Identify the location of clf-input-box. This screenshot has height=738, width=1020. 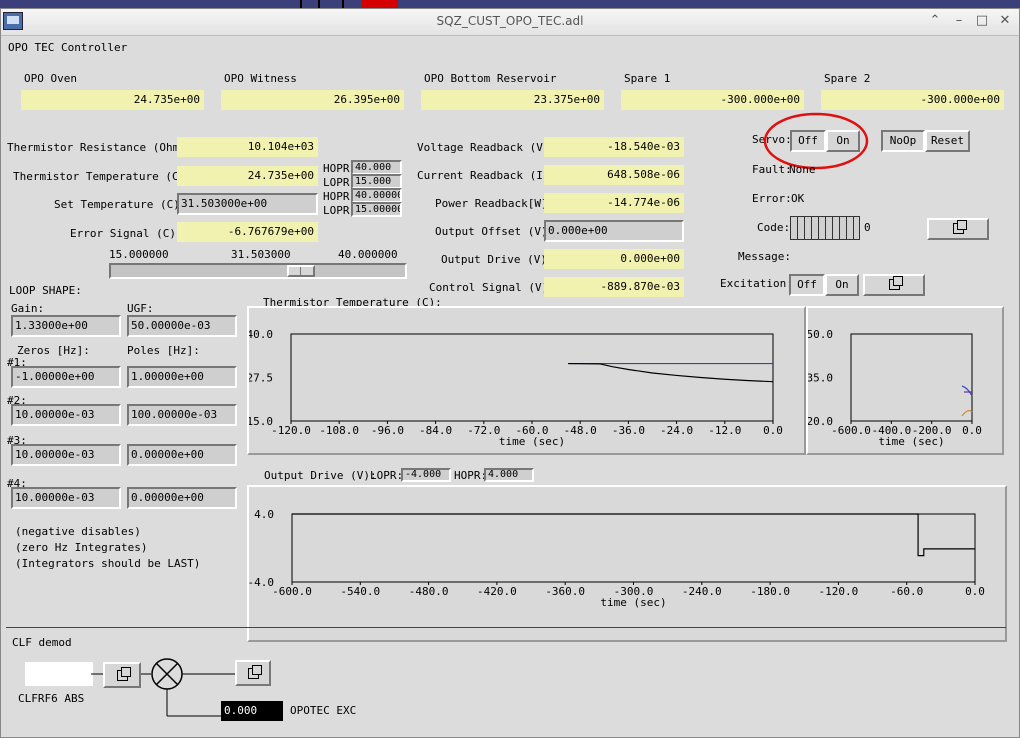
(59, 674).